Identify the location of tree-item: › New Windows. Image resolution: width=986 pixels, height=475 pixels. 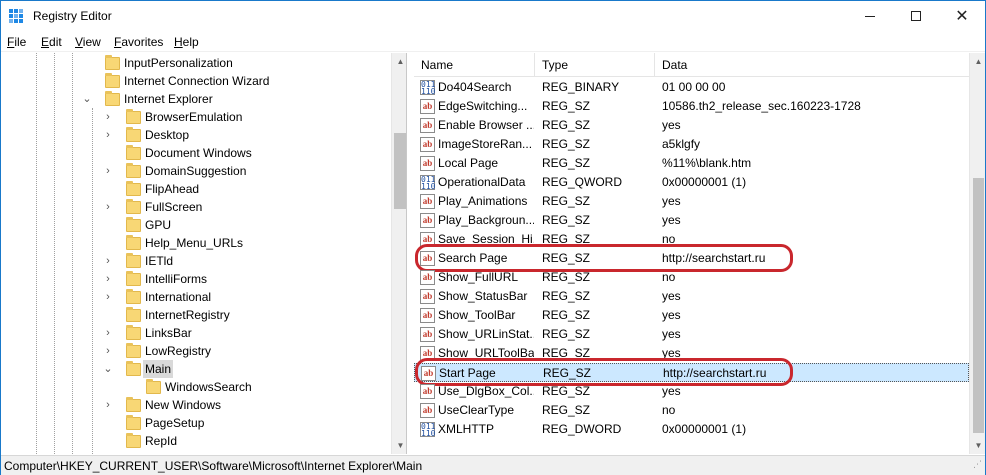
(196, 405).